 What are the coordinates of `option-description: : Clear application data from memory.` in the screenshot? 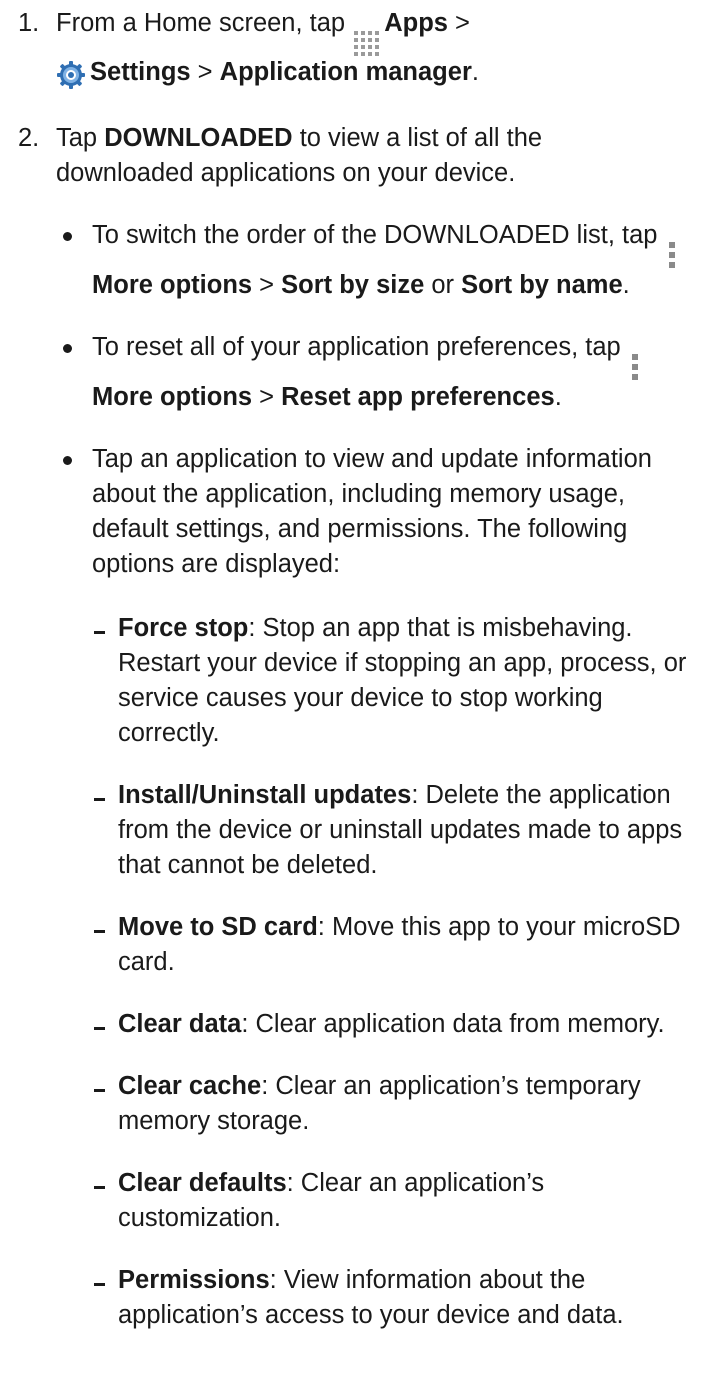 It's located at (453, 1024).